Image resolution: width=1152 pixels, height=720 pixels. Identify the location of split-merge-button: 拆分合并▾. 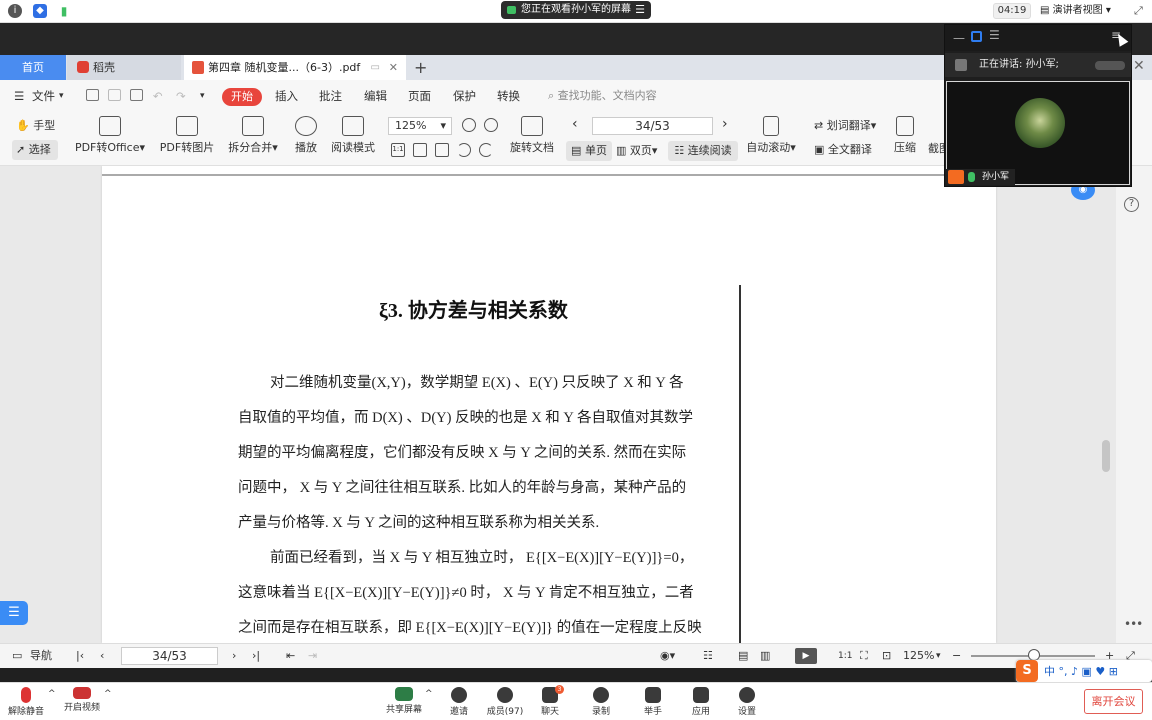
(253, 135).